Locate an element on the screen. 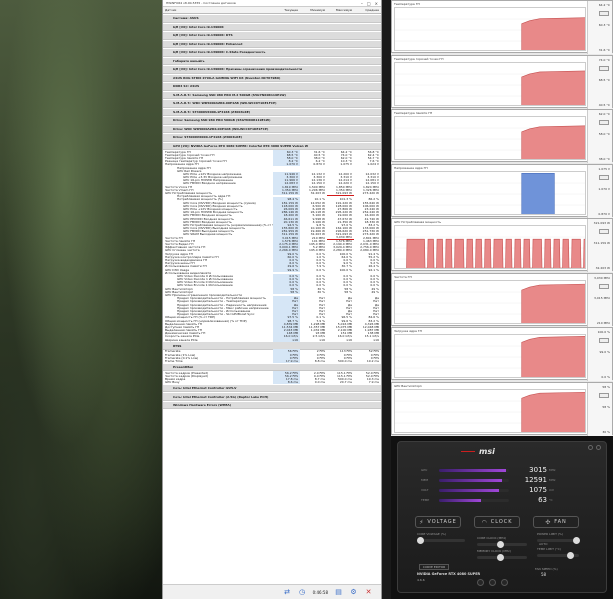  monitor-value: 63 is located at coordinates (542, 500).